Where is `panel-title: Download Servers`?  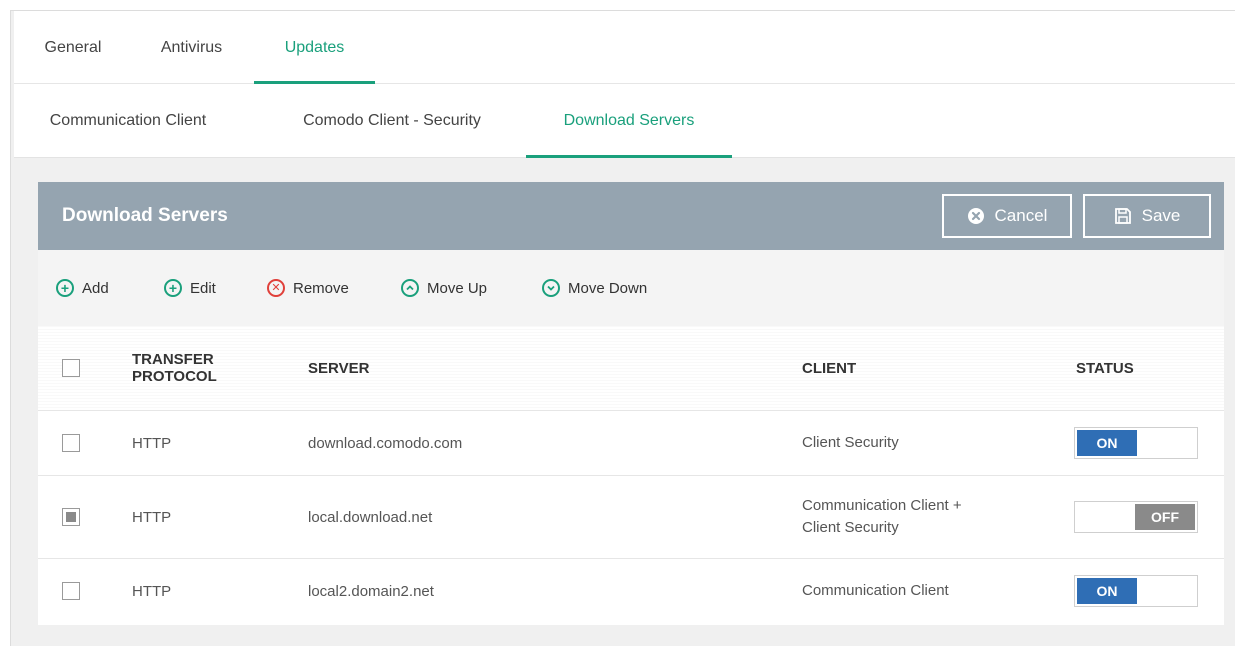 panel-title: Download Servers is located at coordinates (145, 215).